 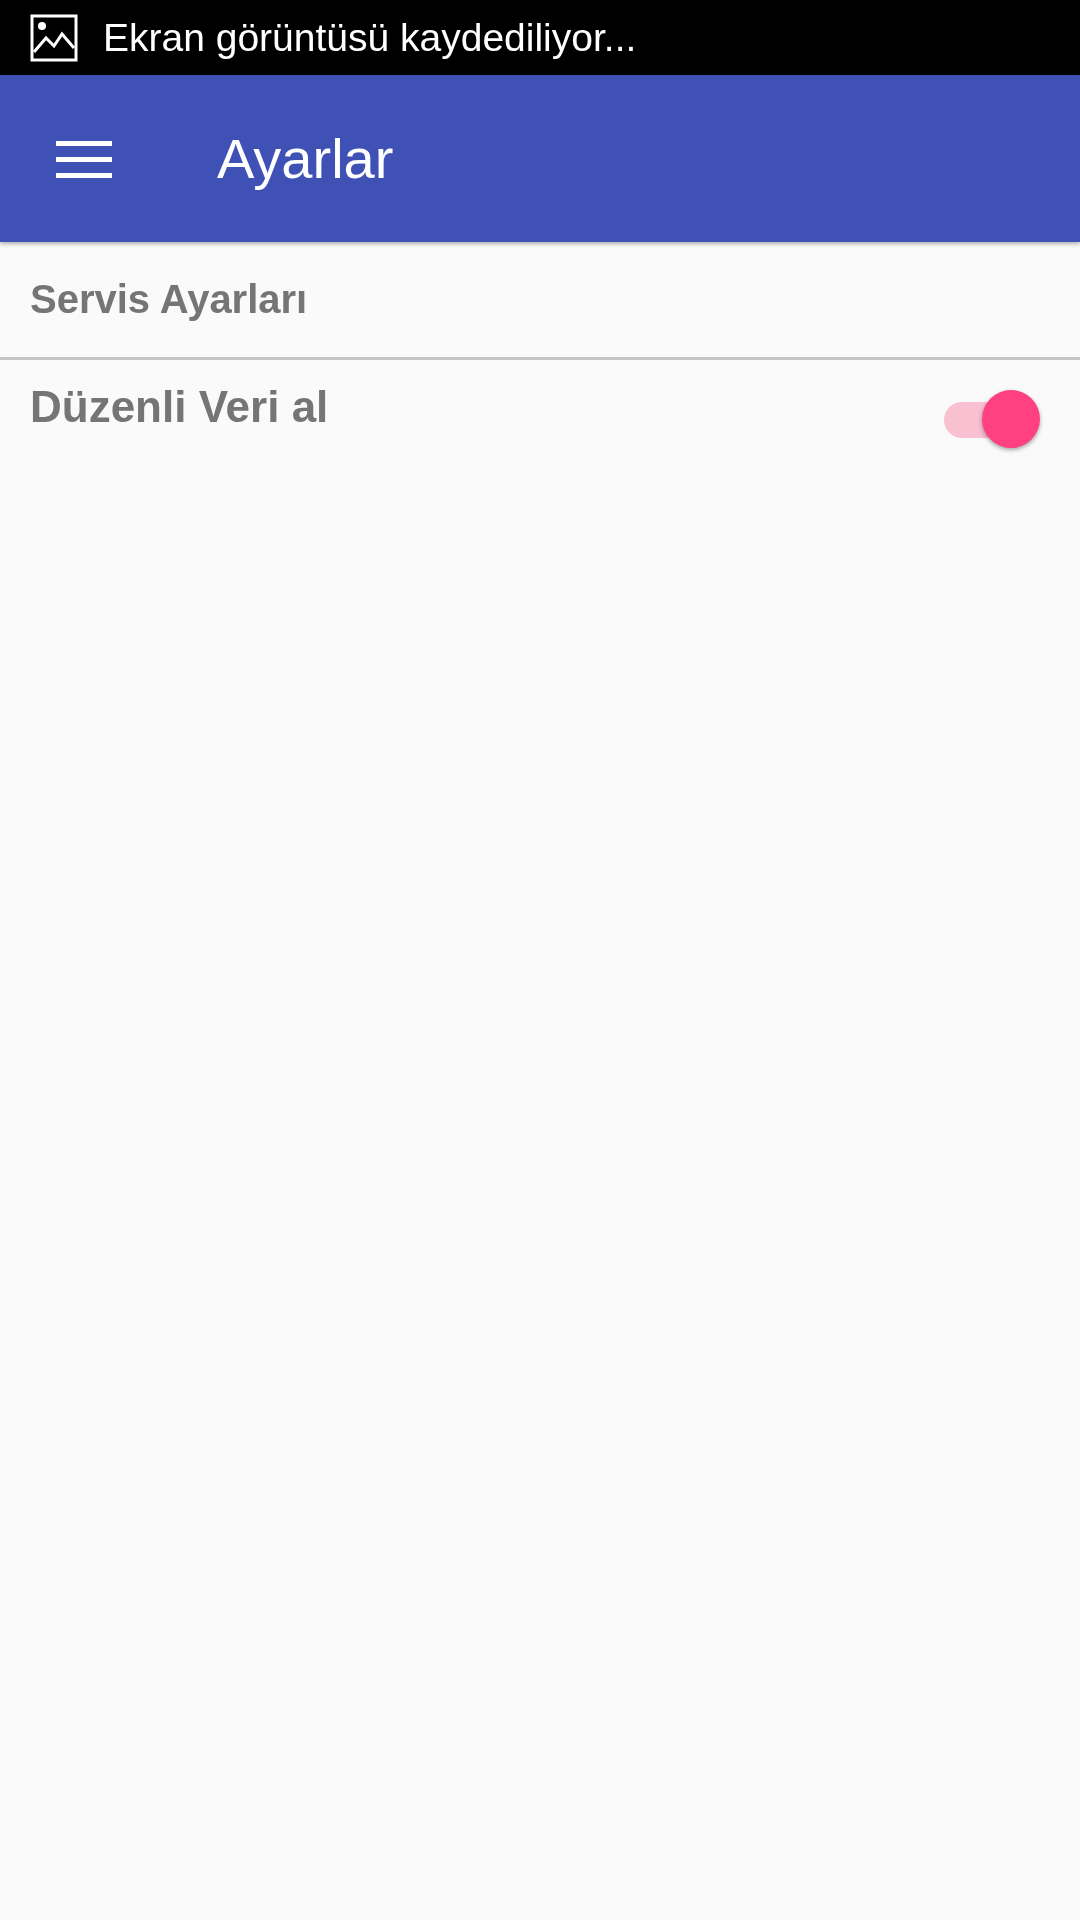 What do you see at coordinates (305, 158) in the screenshot?
I see `app-bar-title: Ayarlar` at bounding box center [305, 158].